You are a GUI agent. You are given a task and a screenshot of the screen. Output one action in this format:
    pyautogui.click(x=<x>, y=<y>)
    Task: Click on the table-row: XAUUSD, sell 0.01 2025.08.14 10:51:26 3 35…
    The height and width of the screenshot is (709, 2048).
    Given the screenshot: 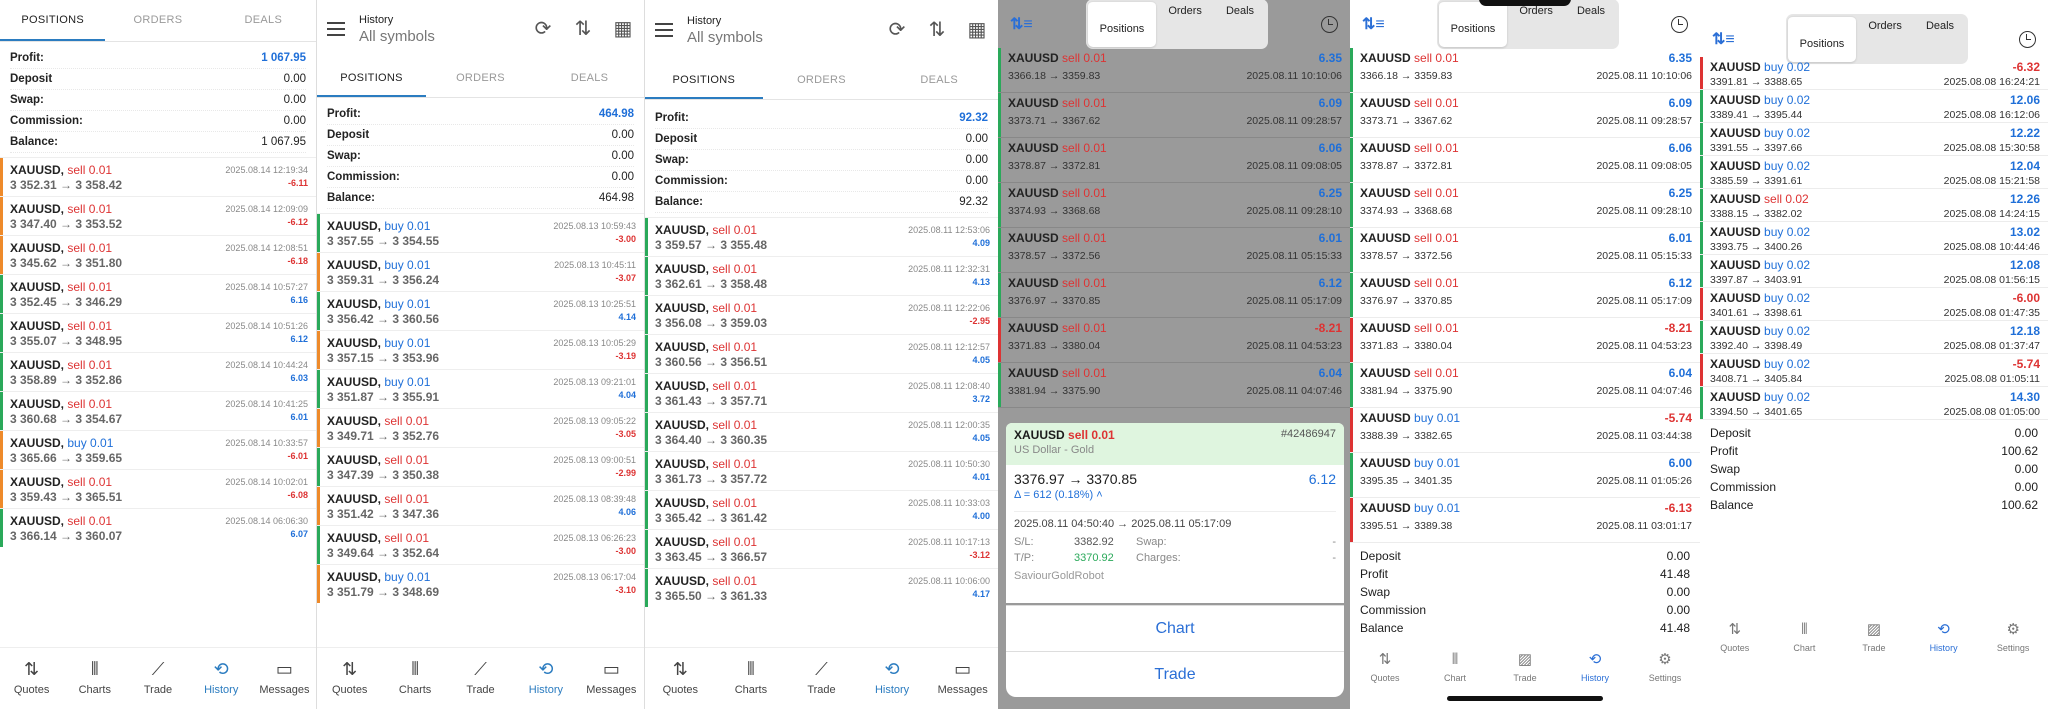 What is the action you would take?
    pyautogui.click(x=158, y=332)
    